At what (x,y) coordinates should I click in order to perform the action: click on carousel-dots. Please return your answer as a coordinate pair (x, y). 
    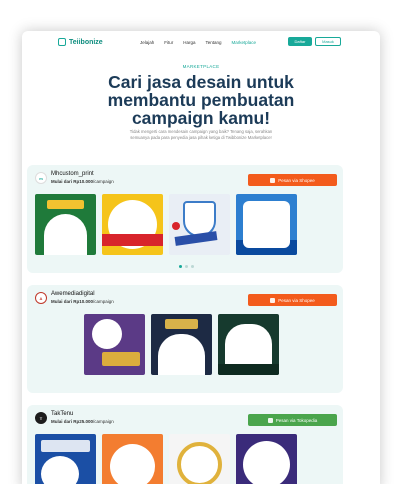
    Looking at the image, I should click on (186, 266).